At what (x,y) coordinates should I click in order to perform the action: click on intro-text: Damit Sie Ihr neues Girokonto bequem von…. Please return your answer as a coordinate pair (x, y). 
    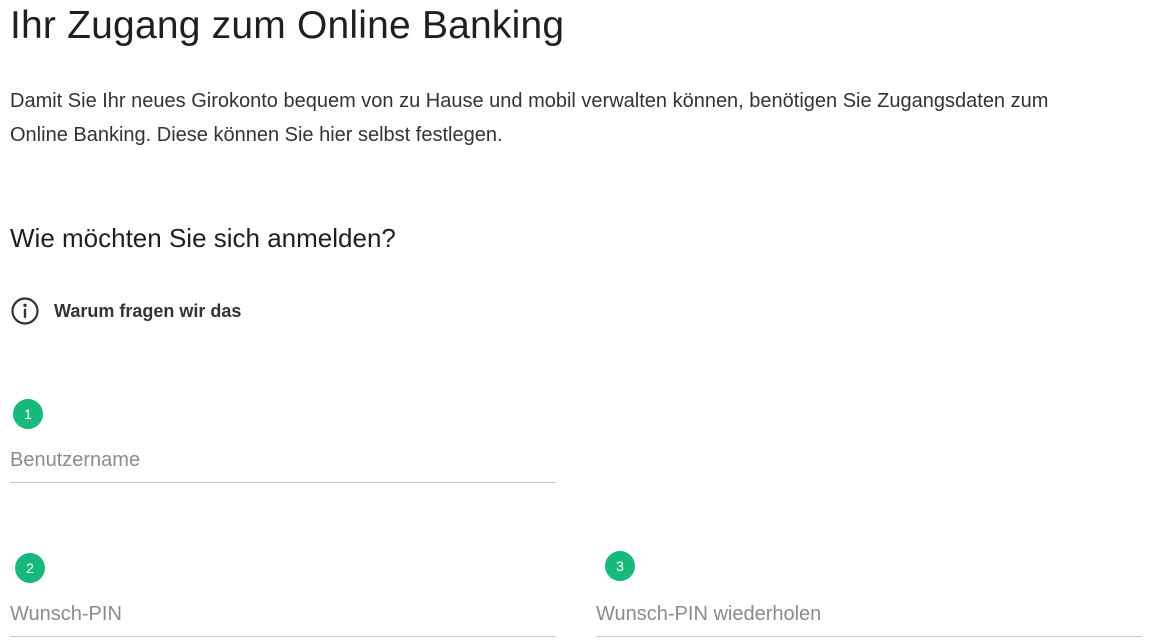
    Looking at the image, I should click on (529, 118).